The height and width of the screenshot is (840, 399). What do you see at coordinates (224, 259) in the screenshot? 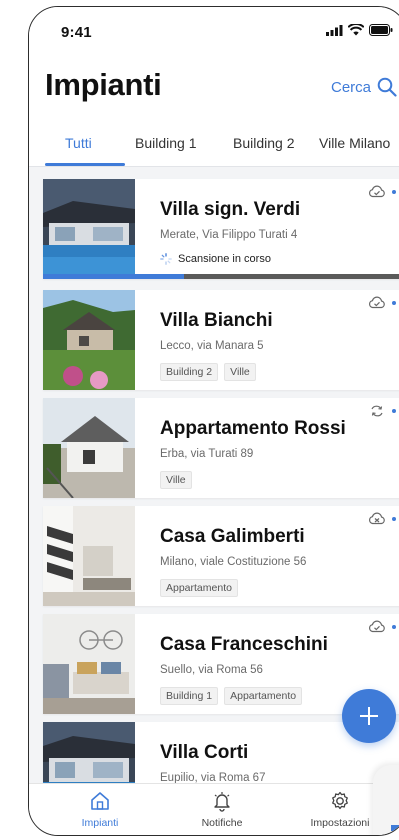
I see `scan-status-text: Scansione in corso` at bounding box center [224, 259].